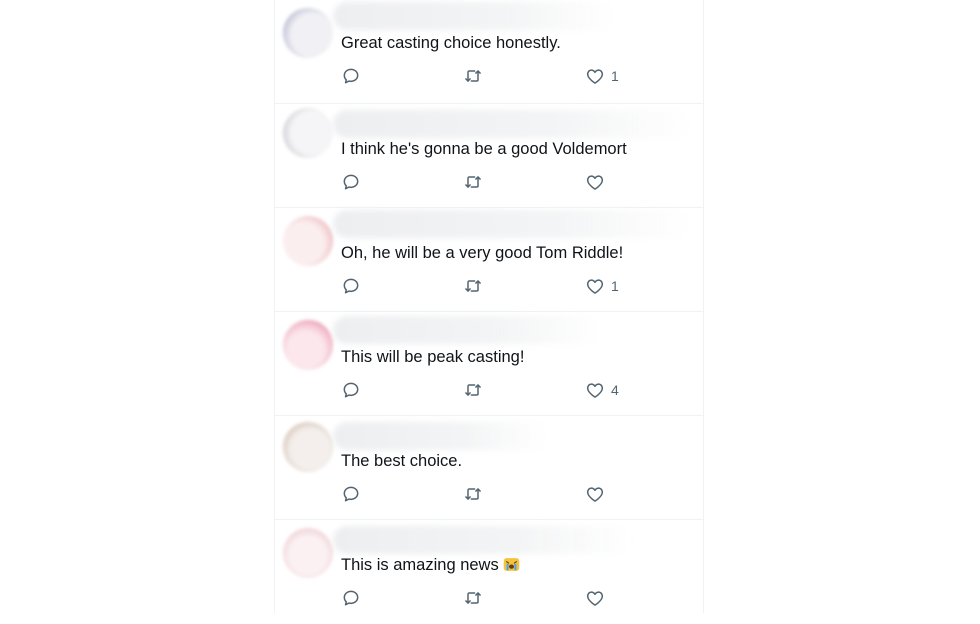 Image resolution: width=980 pixels, height=624 pixels. What do you see at coordinates (484, 149) in the screenshot?
I see `reply-text: I think he's gonna be a good Voldemort` at bounding box center [484, 149].